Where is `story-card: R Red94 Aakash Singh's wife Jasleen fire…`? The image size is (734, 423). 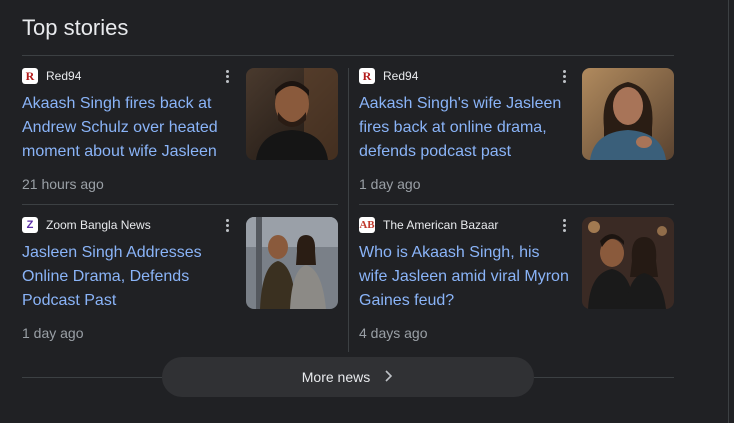 story-card: R Red94 Aakash Singh's wife Jasleen fire… is located at coordinates (517, 138).